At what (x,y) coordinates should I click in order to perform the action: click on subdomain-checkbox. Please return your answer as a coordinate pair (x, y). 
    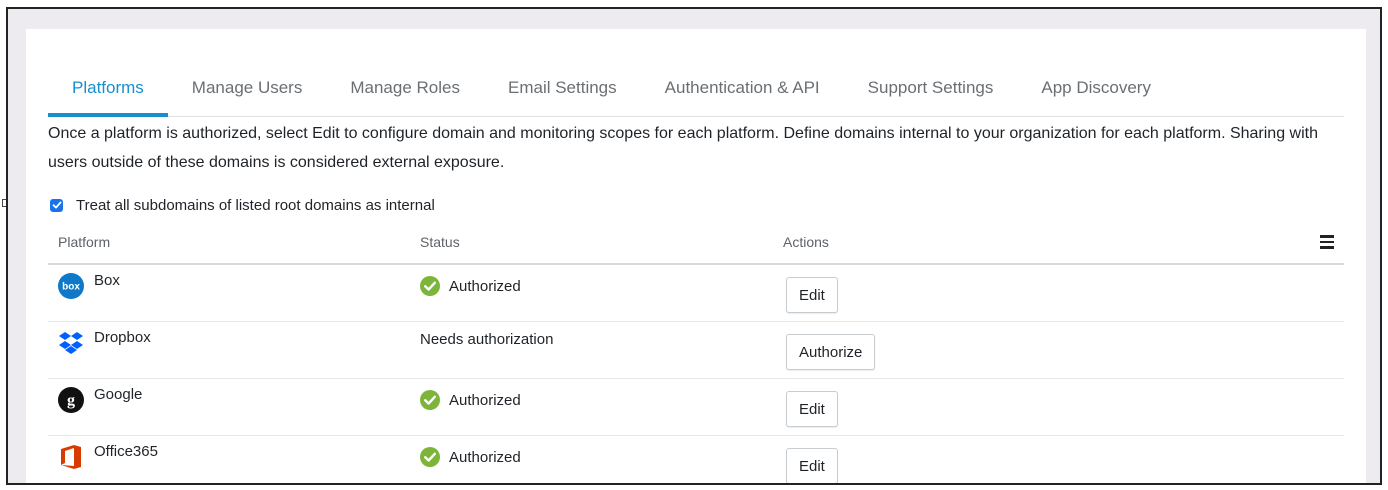
    Looking at the image, I should click on (56, 205).